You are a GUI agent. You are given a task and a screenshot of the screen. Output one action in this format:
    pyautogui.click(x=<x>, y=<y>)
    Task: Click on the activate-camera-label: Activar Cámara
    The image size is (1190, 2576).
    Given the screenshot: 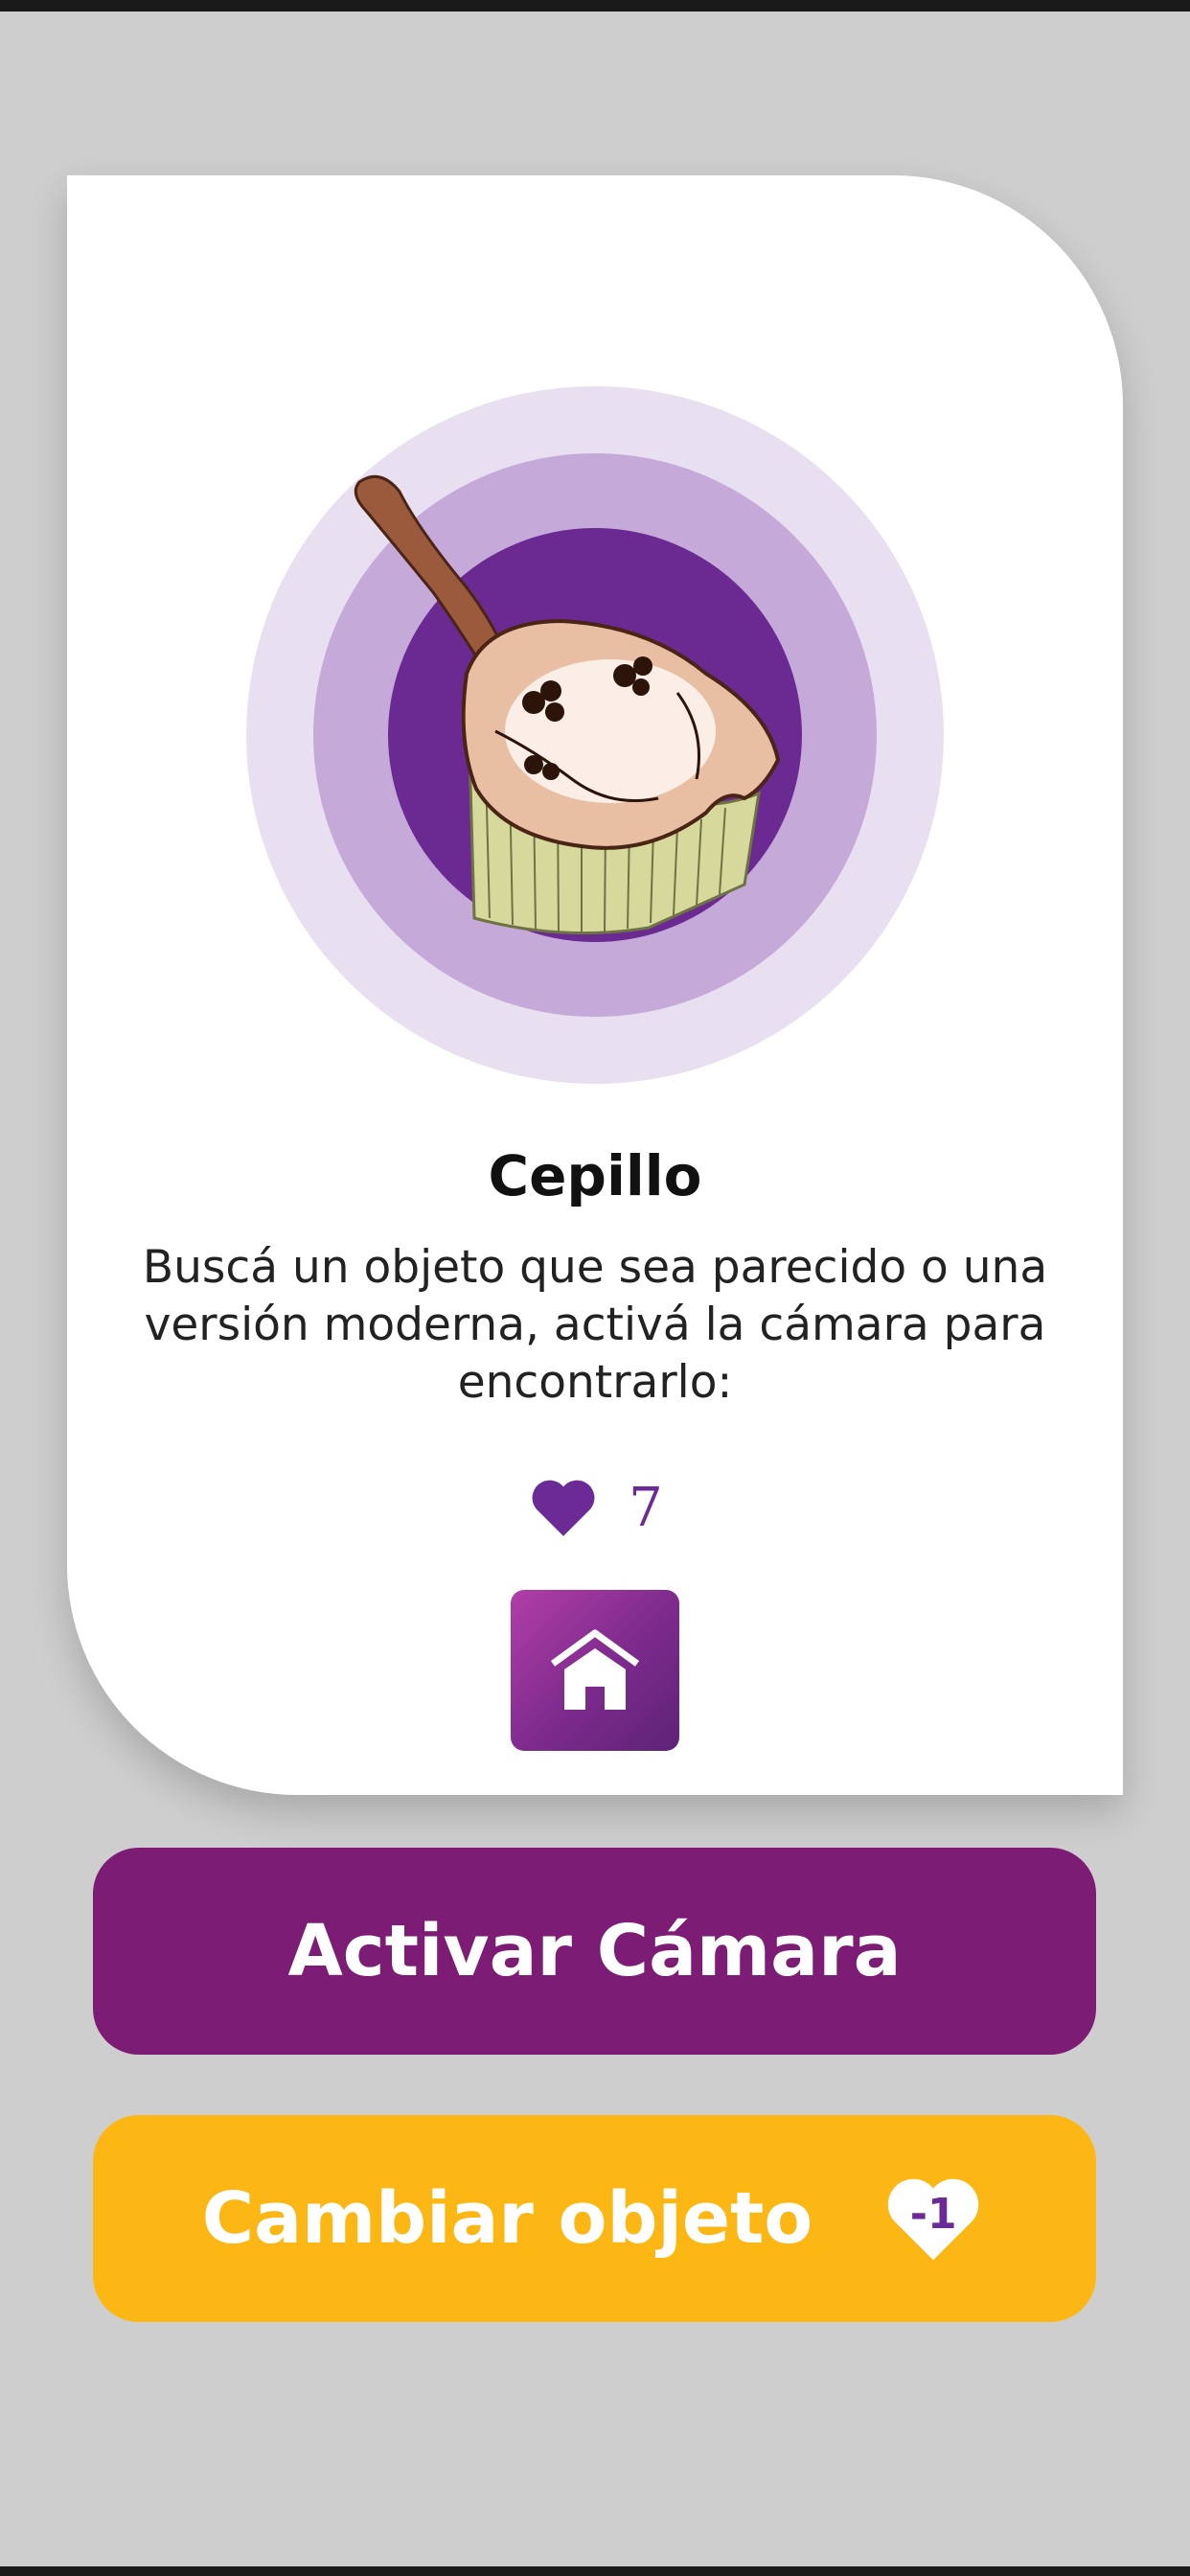 What is the action you would take?
    pyautogui.click(x=594, y=1951)
    